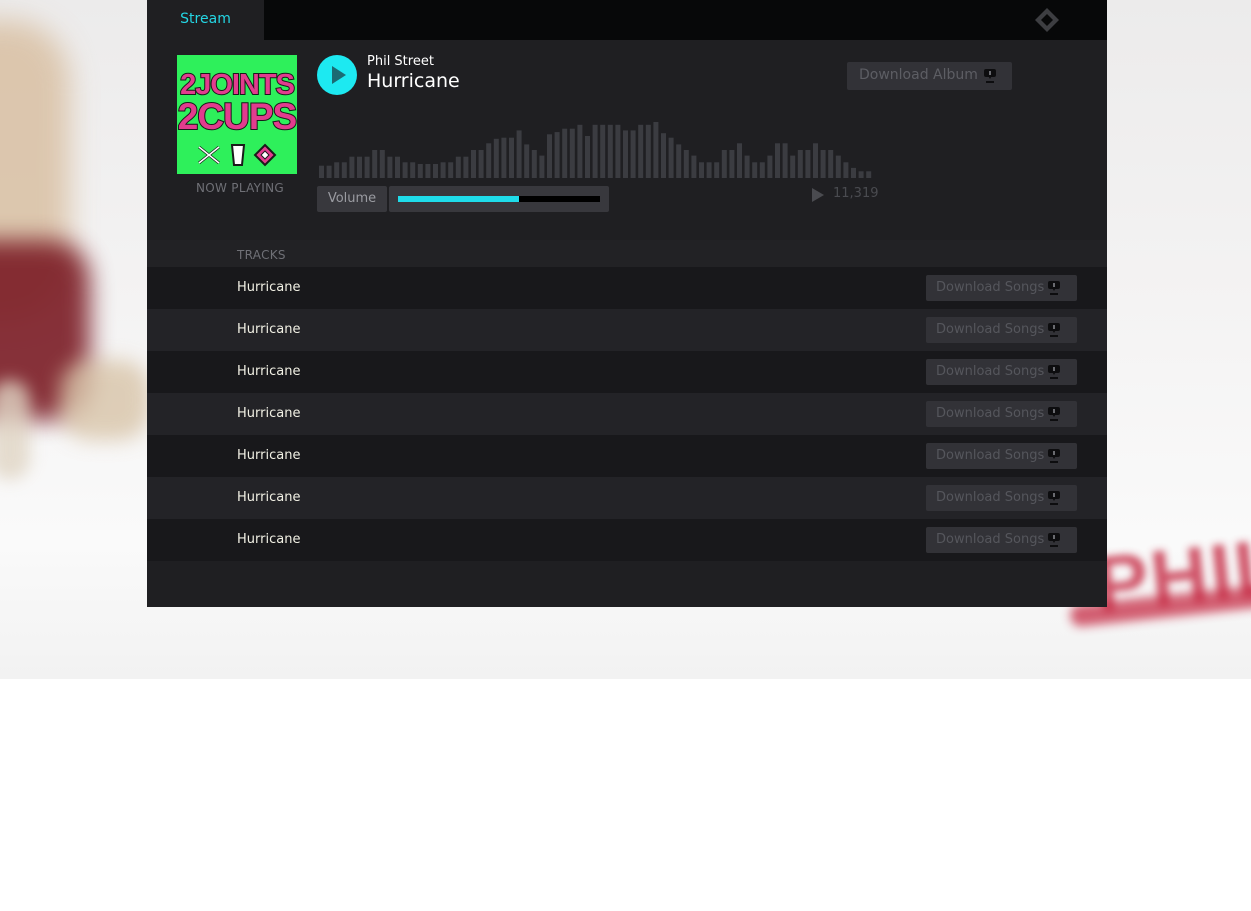 The image size is (1251, 911). I want to click on waveform, so click(599, 144).